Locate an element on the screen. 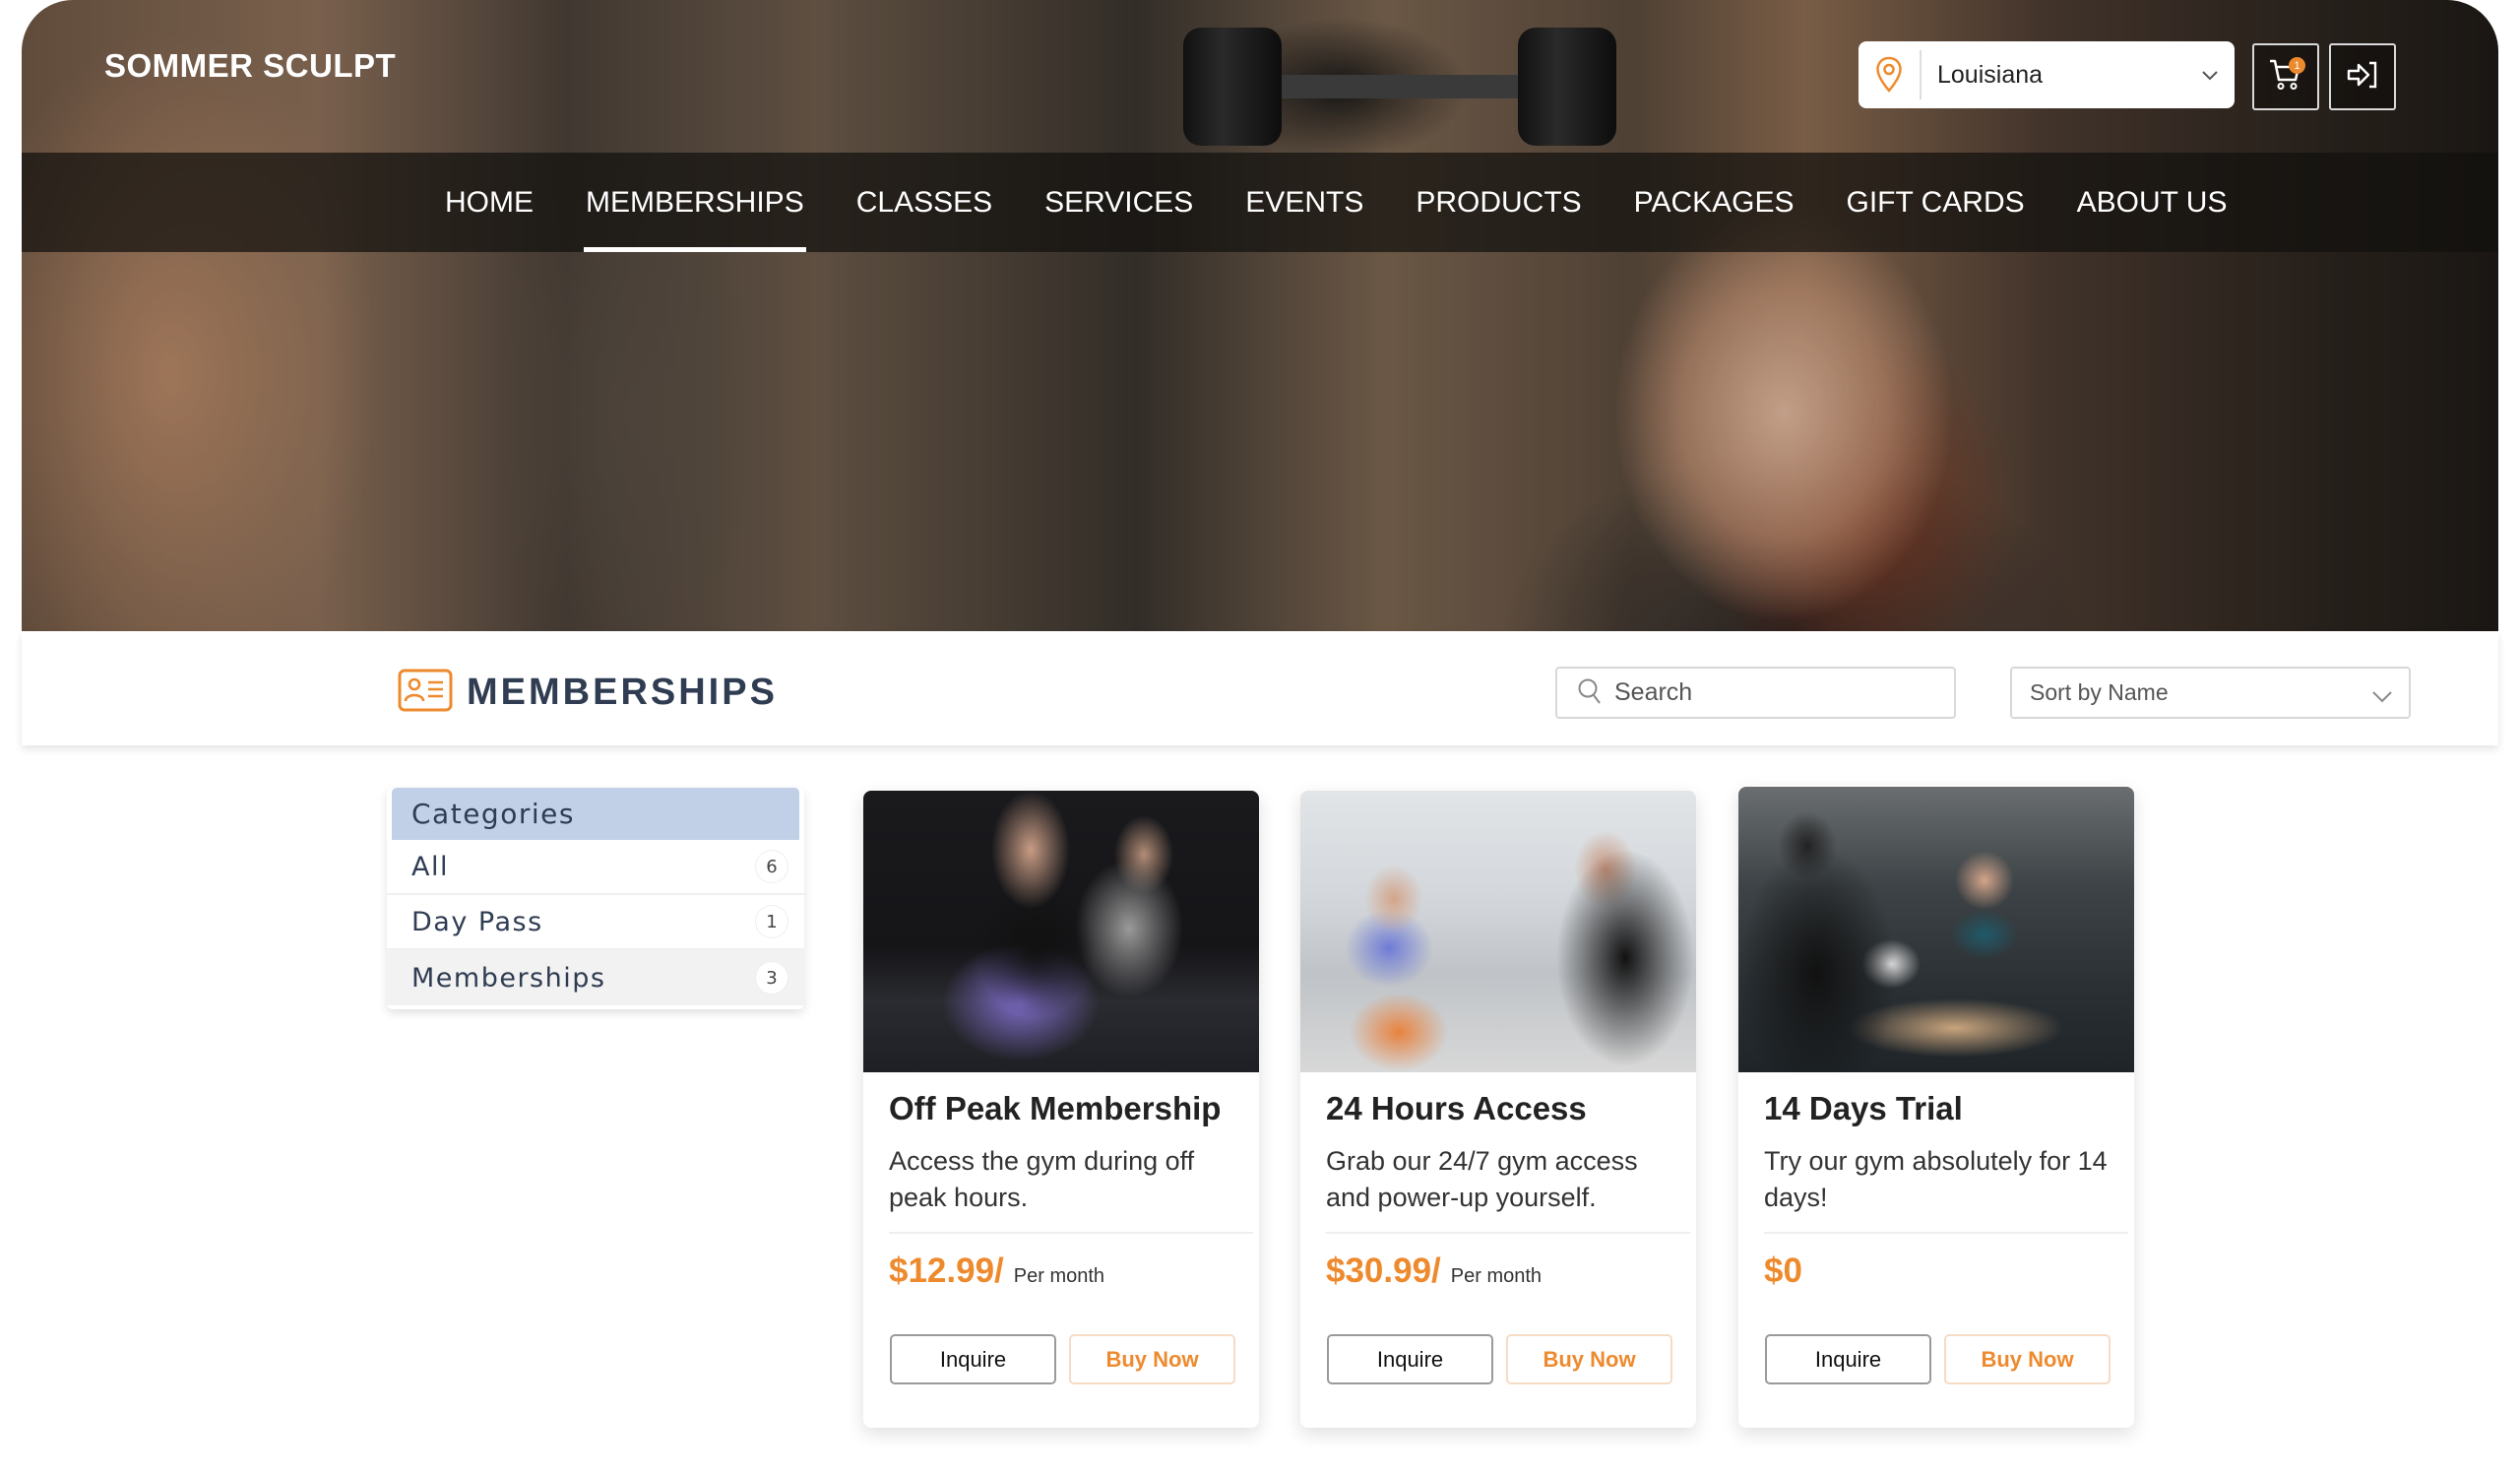 The width and height of the screenshot is (2520, 1477). page-header-bar: MEMBERSHIPS Sort by Name is located at coordinates (1260, 688).